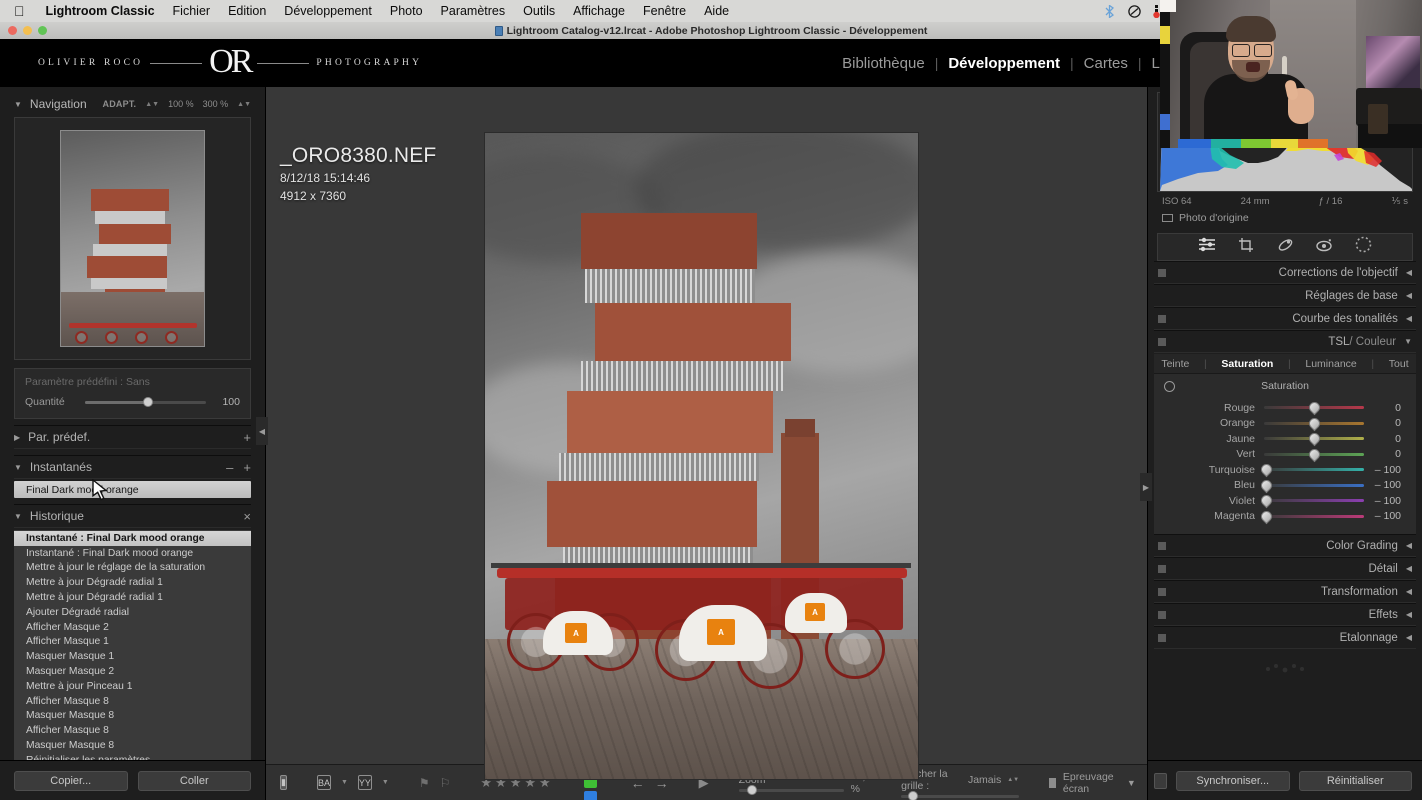  I want to click on red-eye-icon, so click(1324, 247).